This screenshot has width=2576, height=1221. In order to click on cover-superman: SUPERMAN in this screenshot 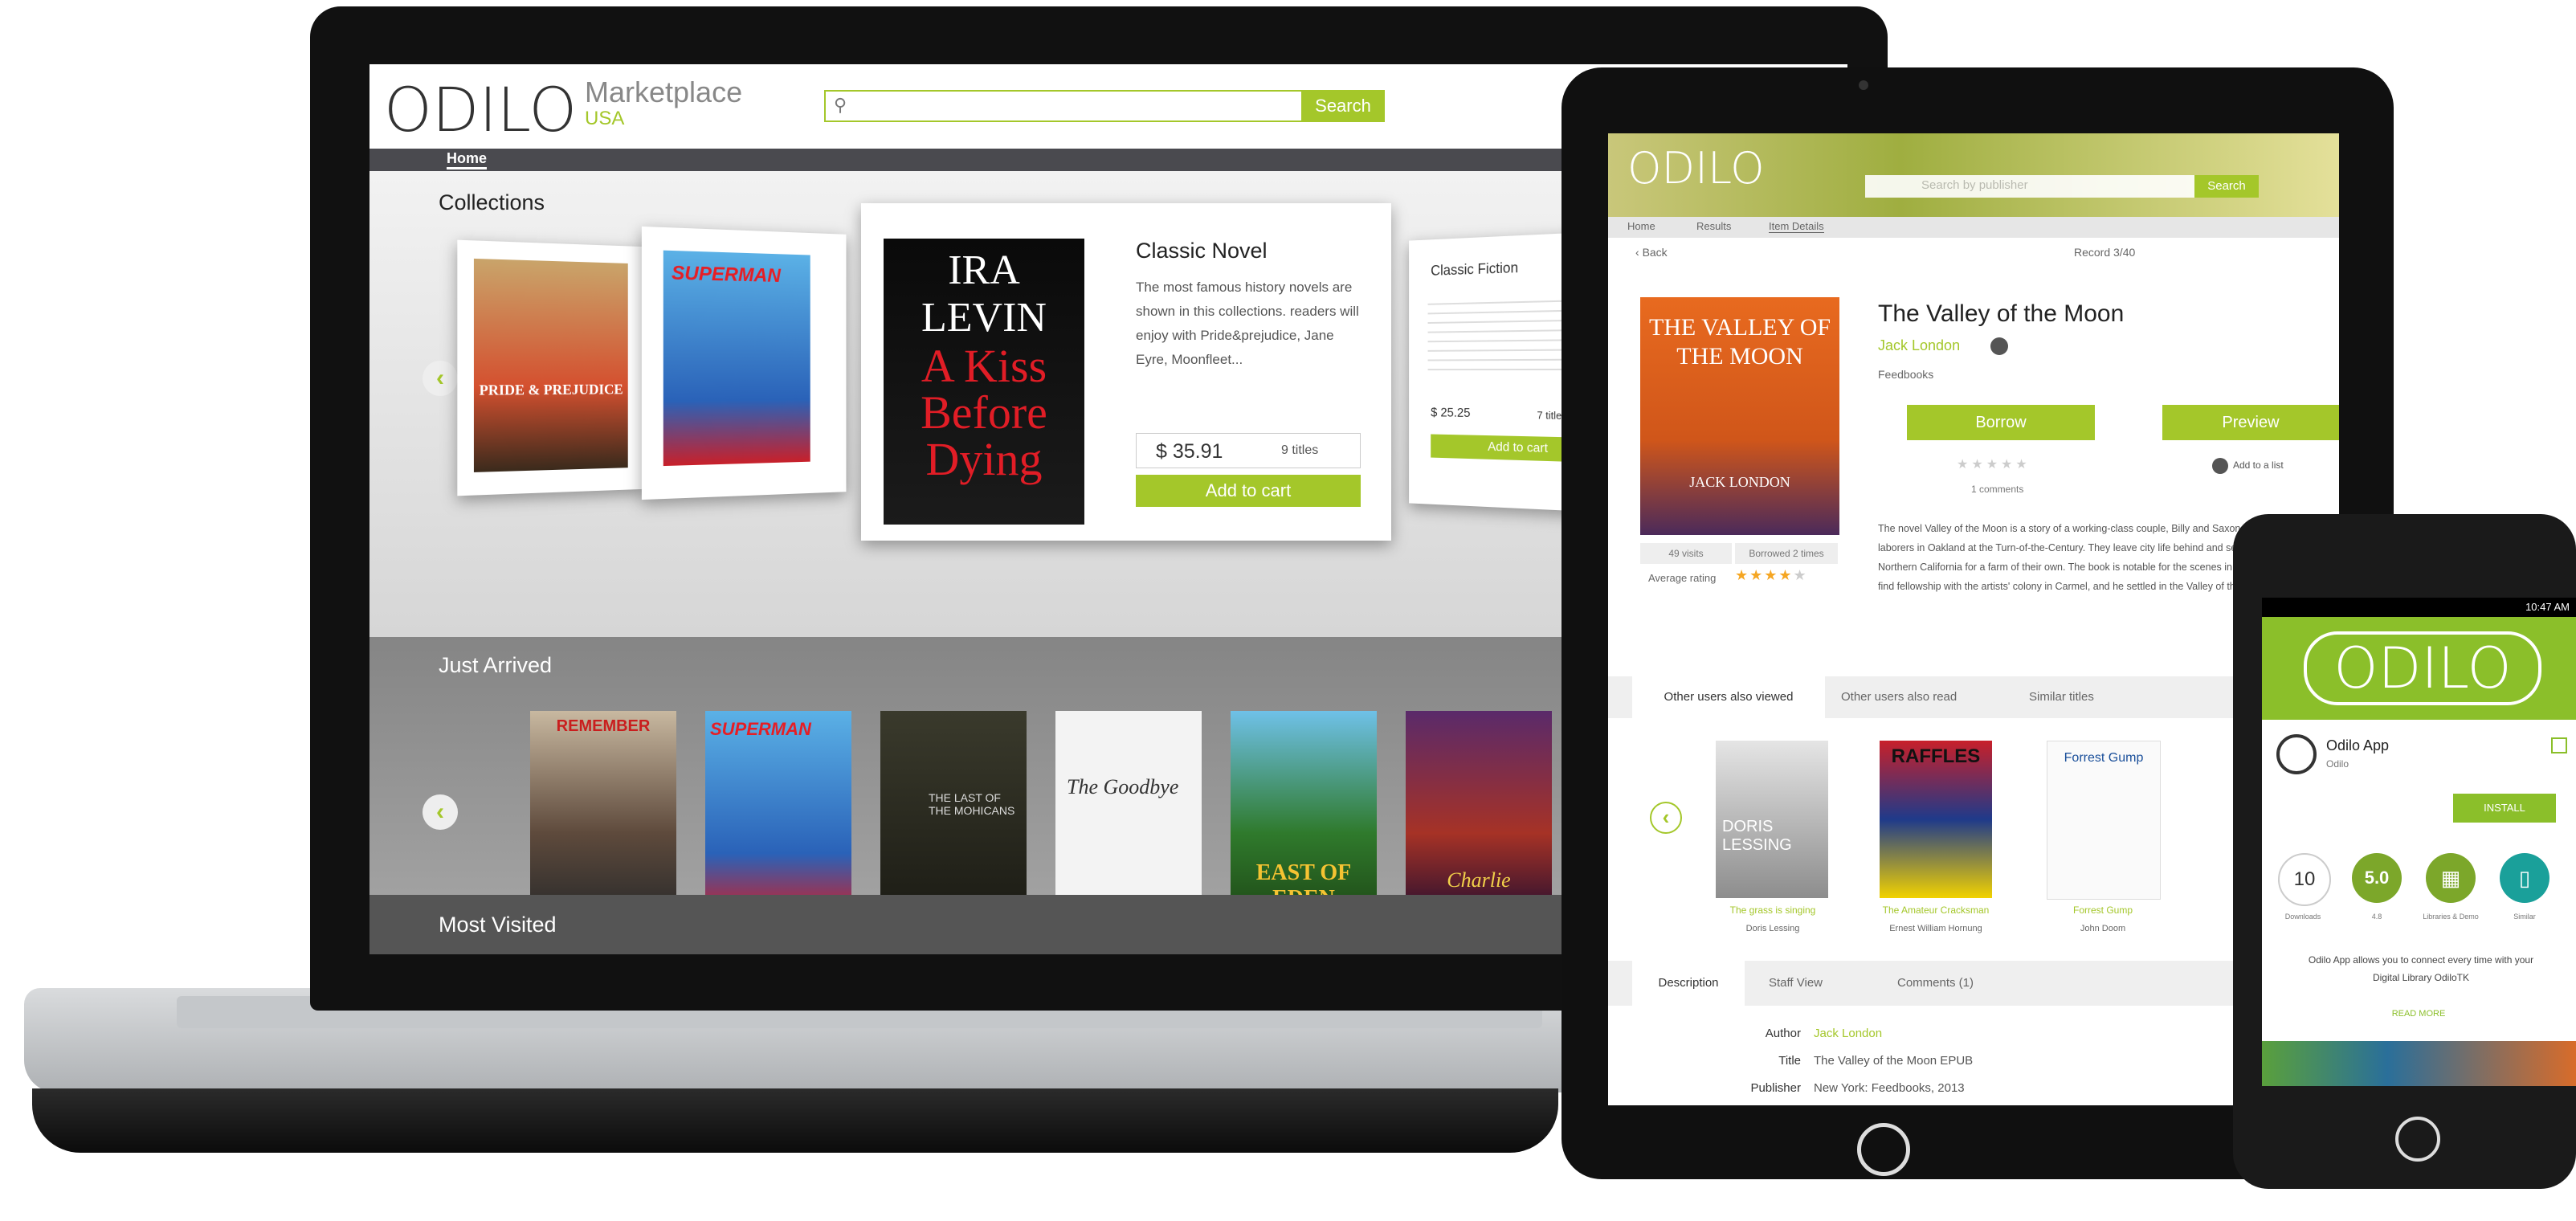, I will do `click(736, 359)`.